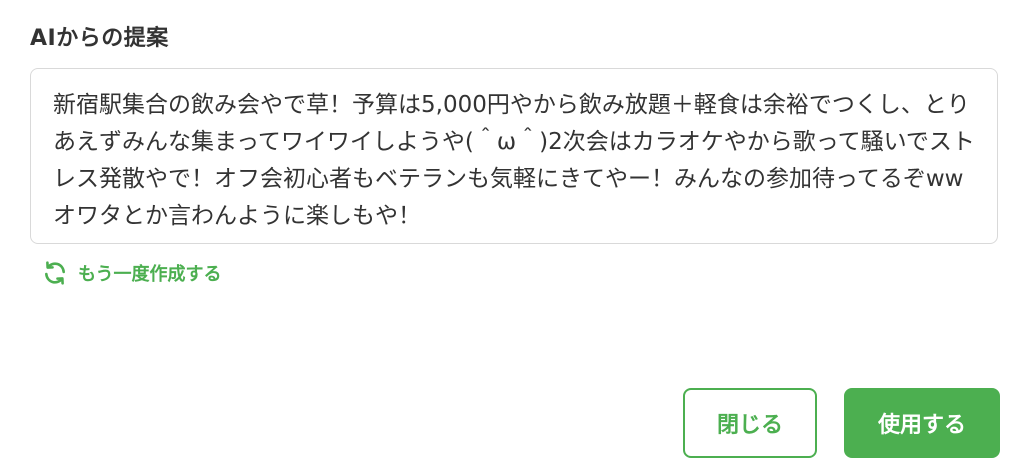 The width and height of the screenshot is (1024, 476). What do you see at coordinates (55, 273) in the screenshot?
I see `refresh-icon` at bounding box center [55, 273].